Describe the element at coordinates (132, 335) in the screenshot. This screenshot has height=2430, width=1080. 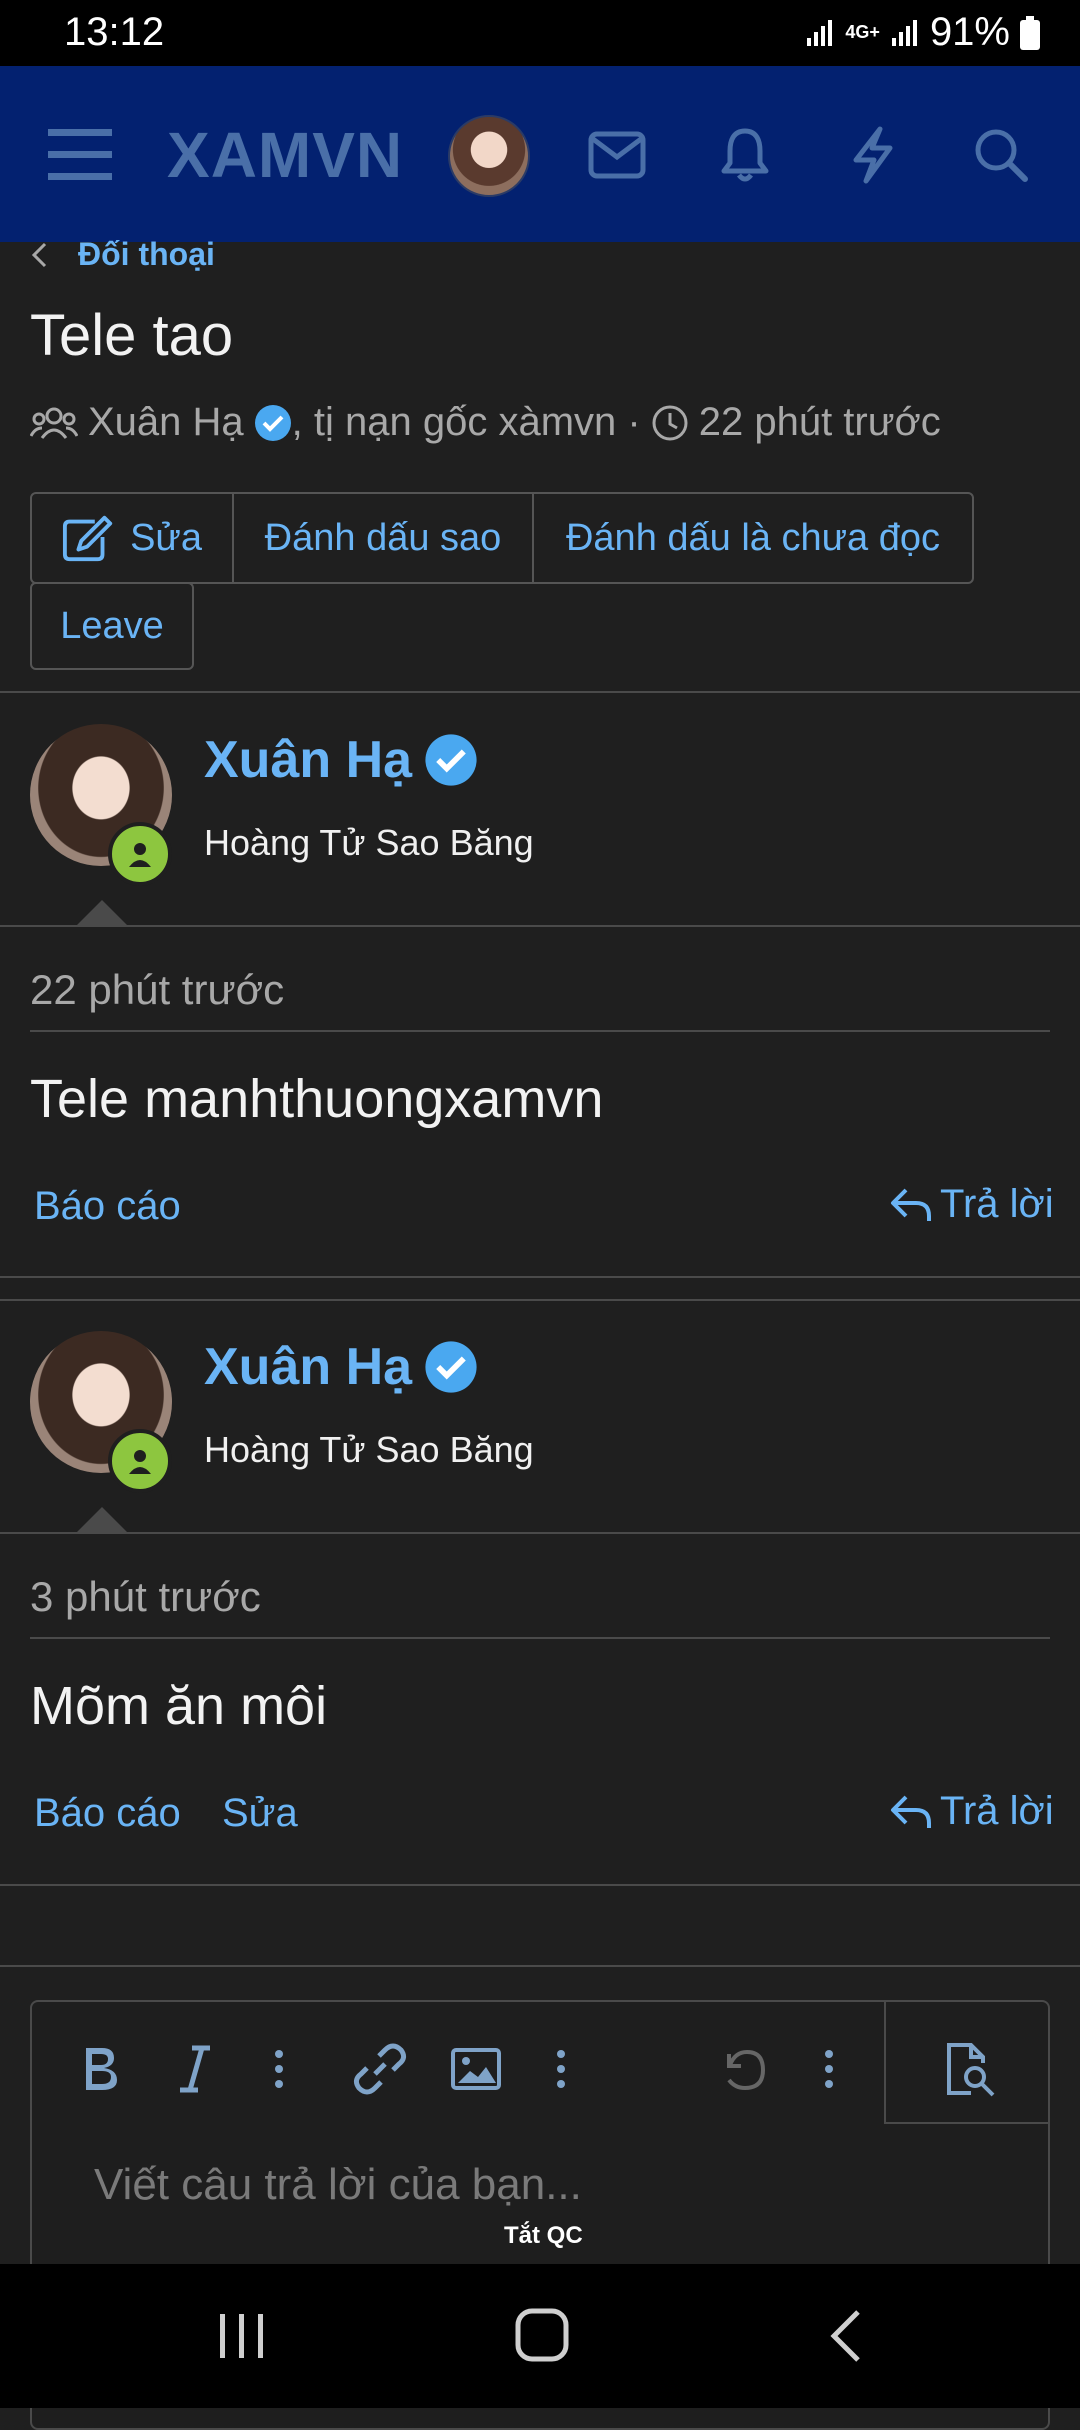
I see `page-title: Tele tao` at that location.